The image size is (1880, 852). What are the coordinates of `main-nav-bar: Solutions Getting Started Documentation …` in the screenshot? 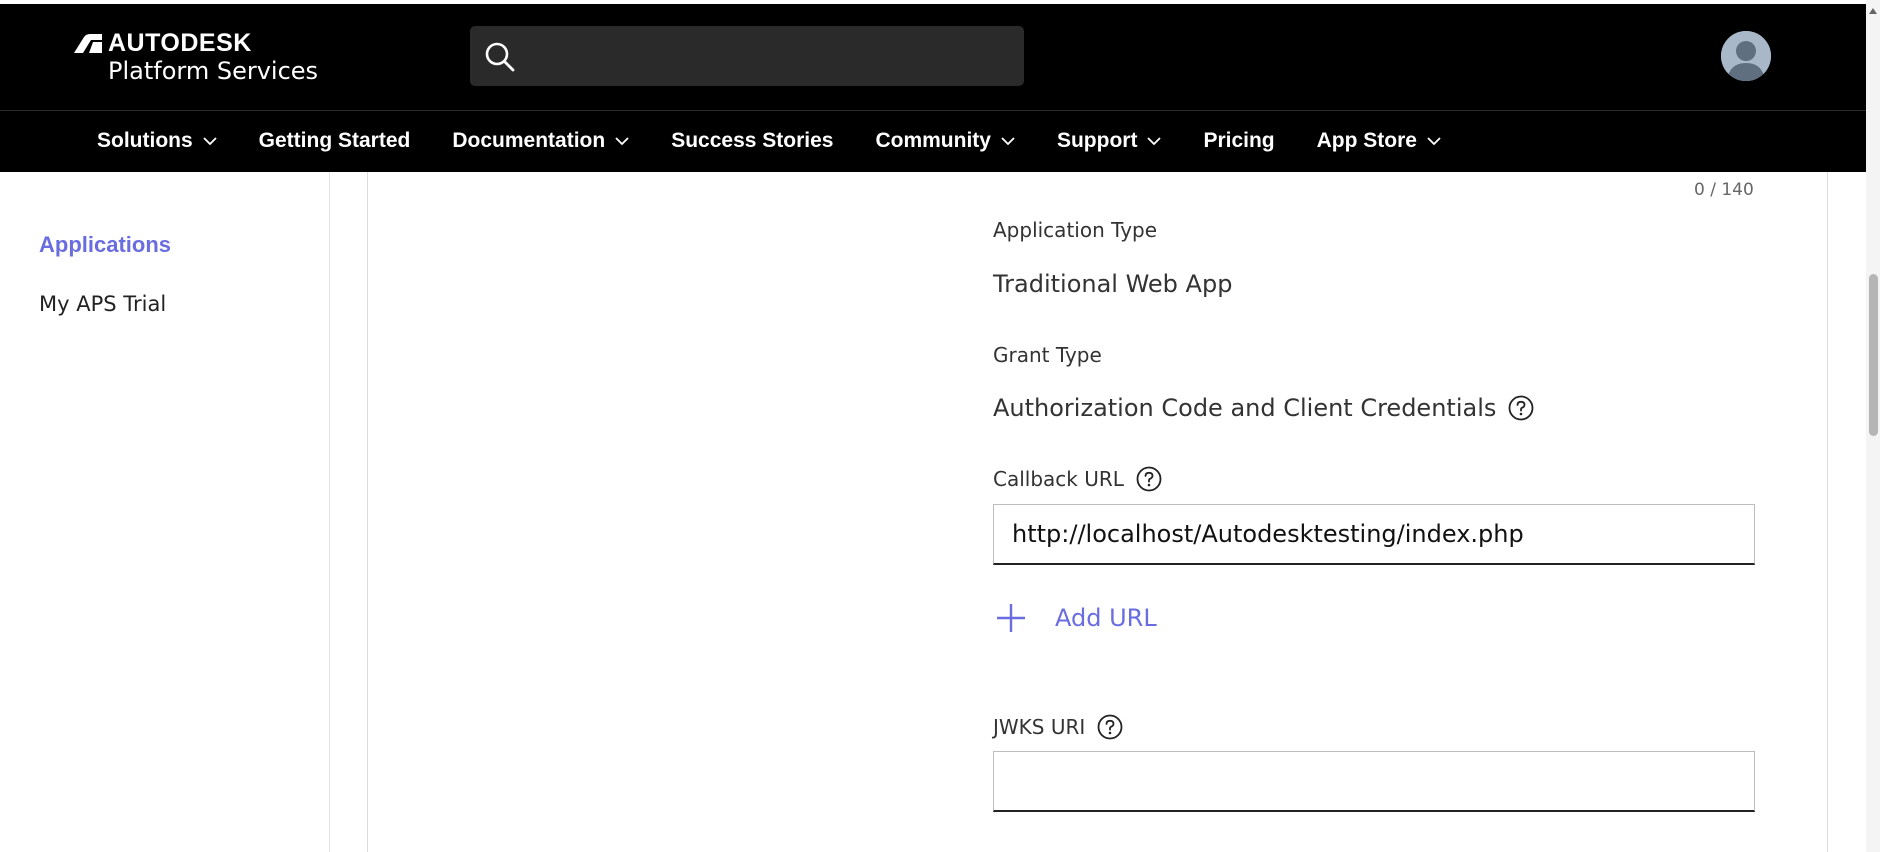 It's located at (933, 141).